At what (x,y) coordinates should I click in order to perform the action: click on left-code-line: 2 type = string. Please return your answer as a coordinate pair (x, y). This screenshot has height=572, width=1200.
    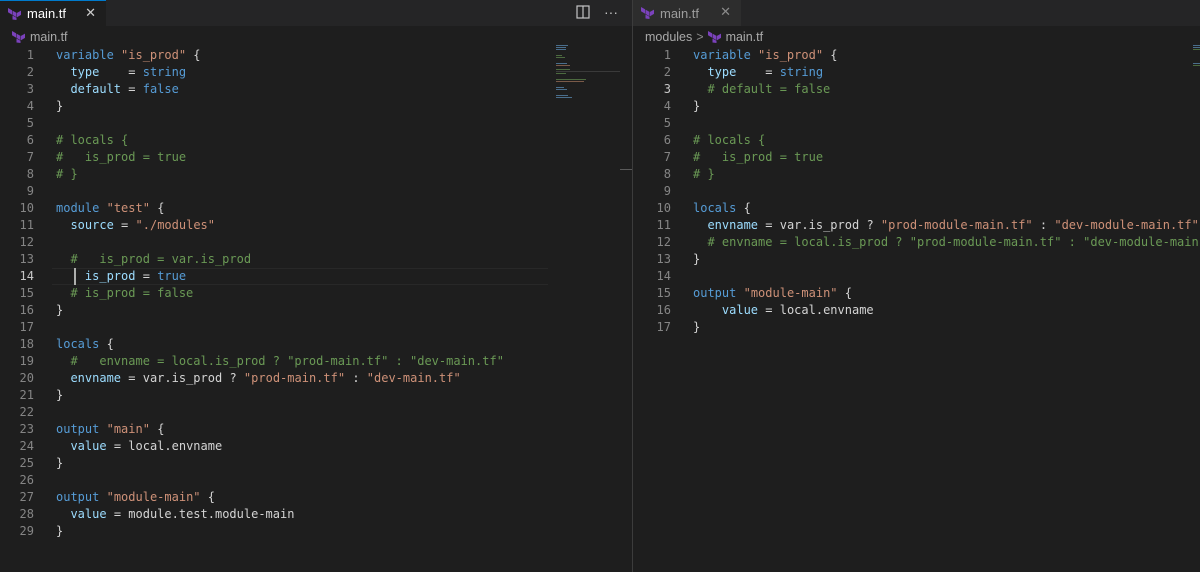
    Looking at the image, I should click on (316, 72).